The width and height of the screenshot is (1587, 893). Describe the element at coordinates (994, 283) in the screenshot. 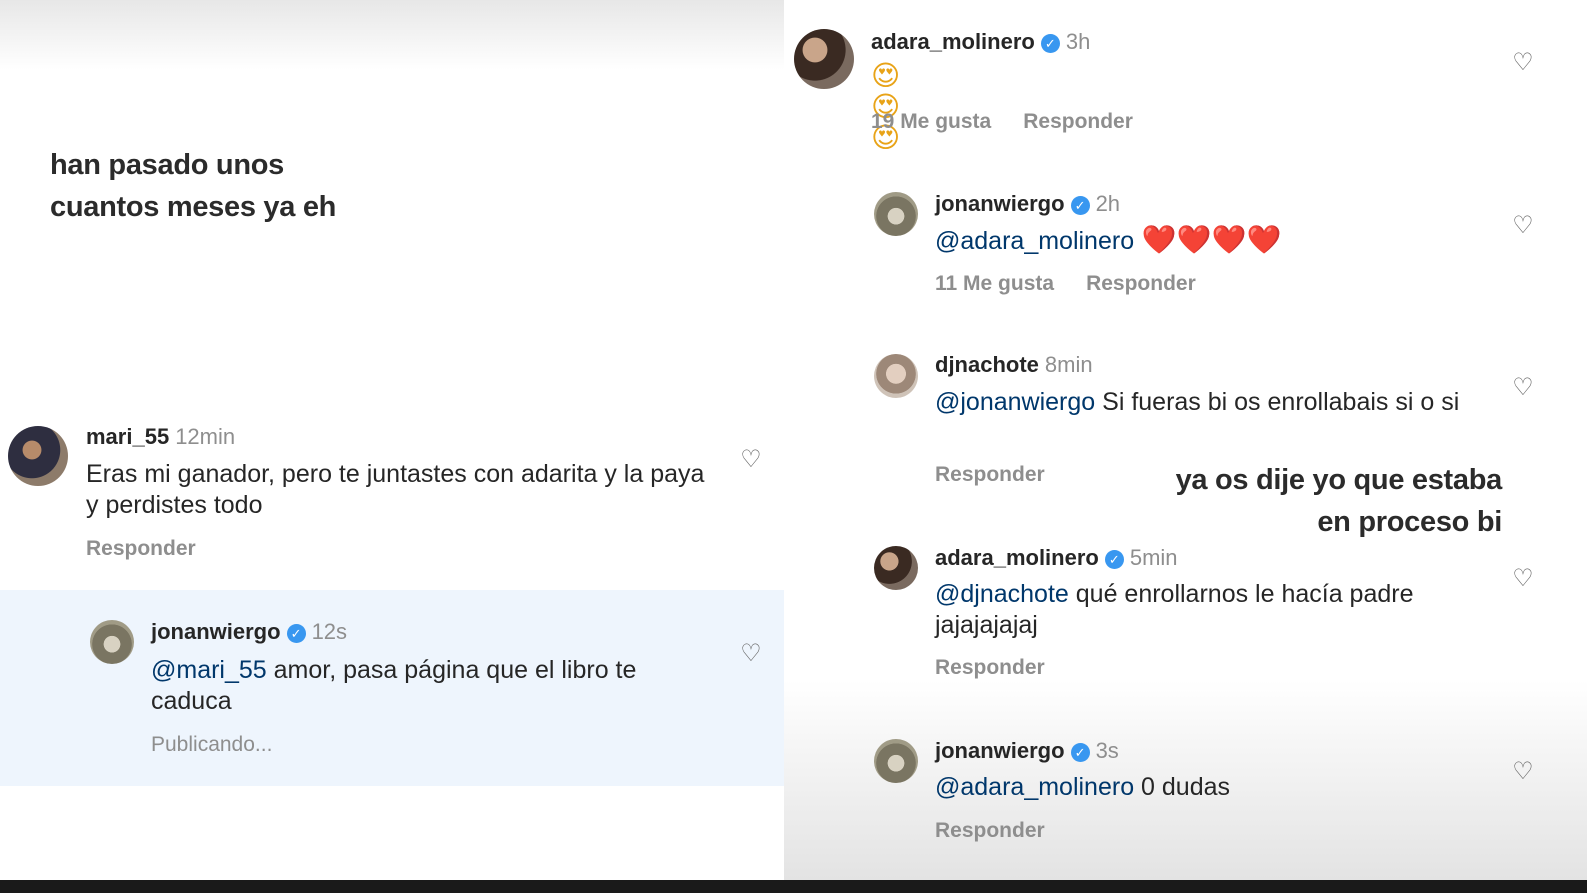

I see `likes-count: 11 Me gusta` at that location.